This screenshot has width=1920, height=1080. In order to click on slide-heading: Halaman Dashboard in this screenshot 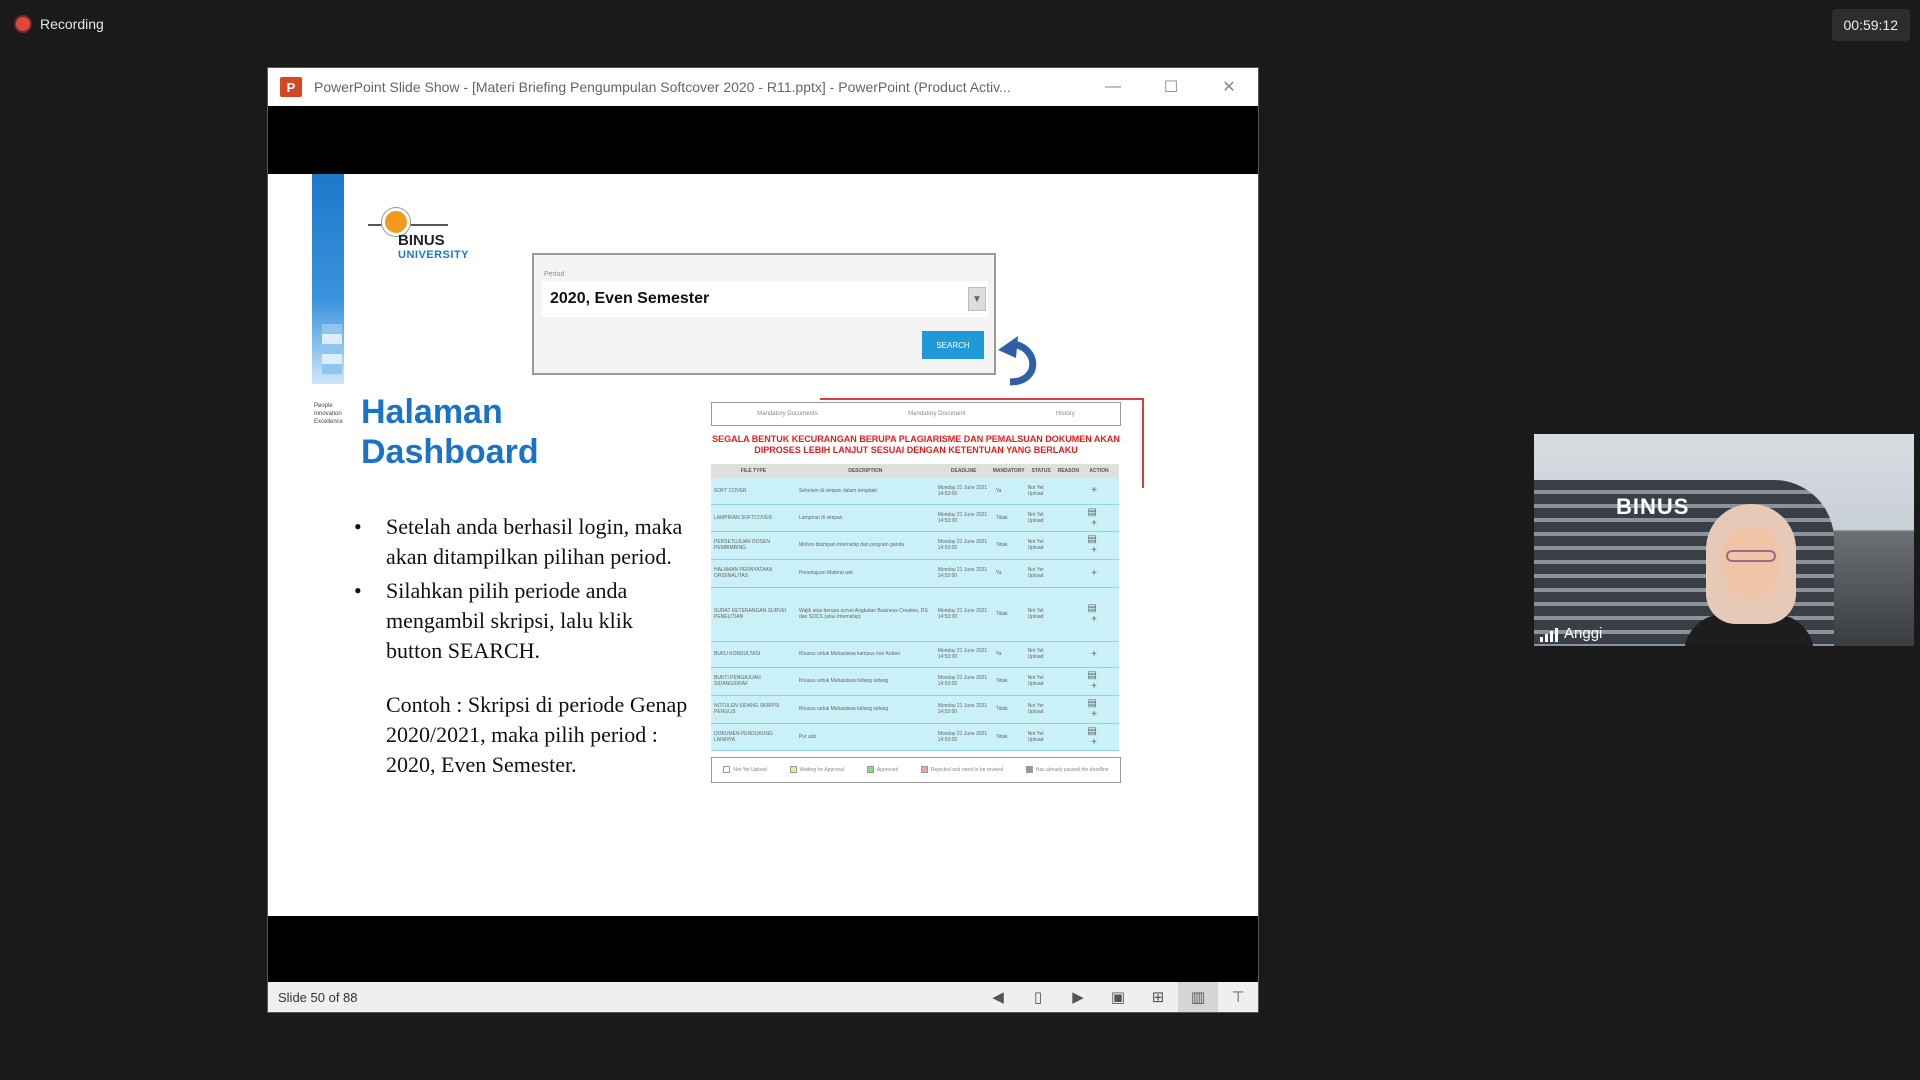, I will do `click(450, 432)`.